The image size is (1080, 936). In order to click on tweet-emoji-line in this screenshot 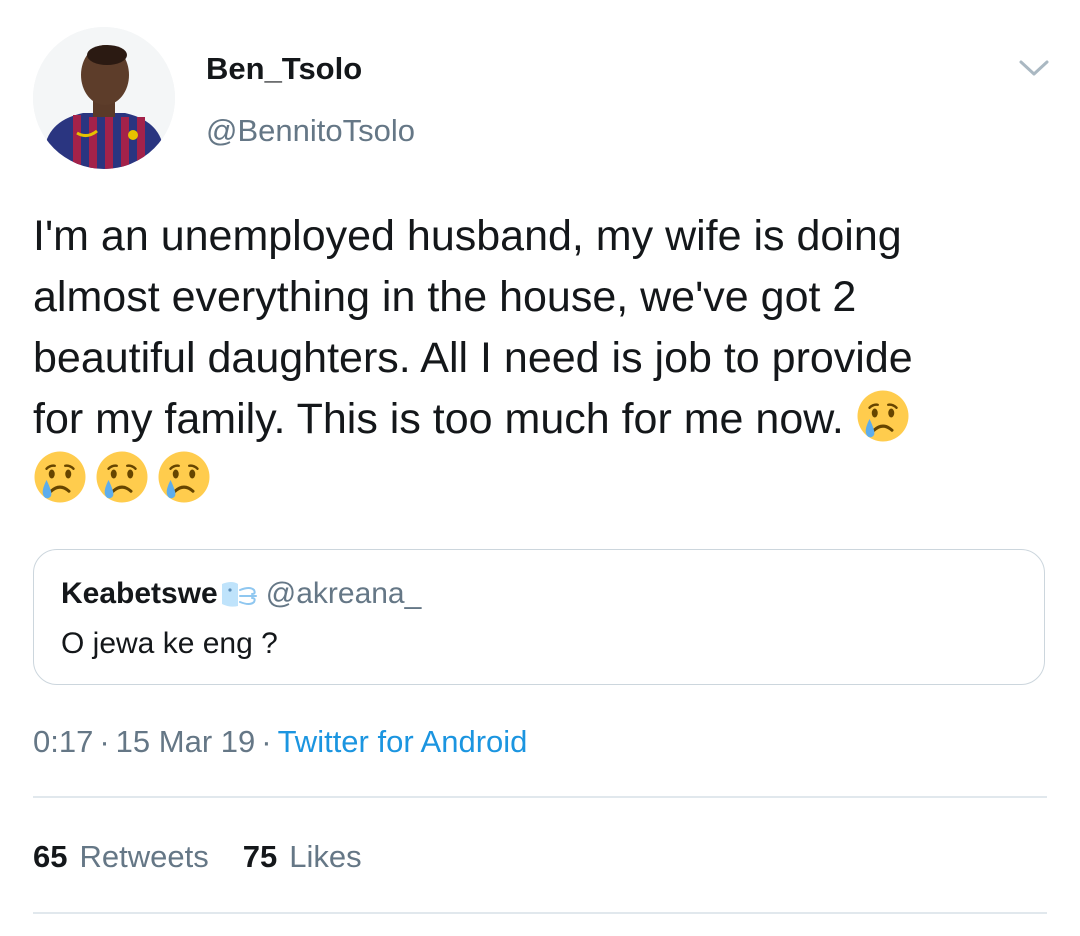, I will do `click(538, 480)`.